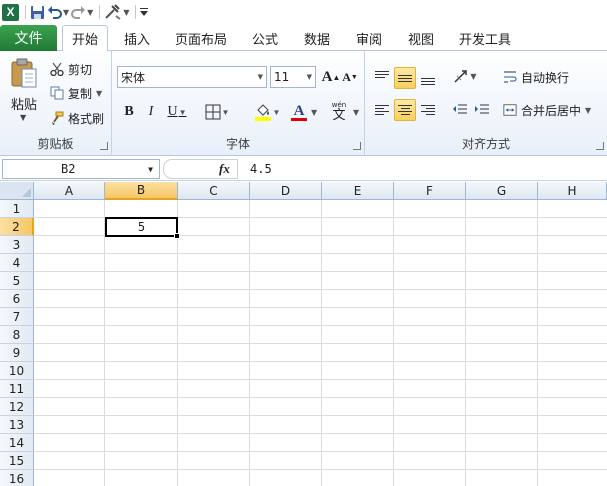  What do you see at coordinates (428, 78) in the screenshot?
I see `align-bottom-button` at bounding box center [428, 78].